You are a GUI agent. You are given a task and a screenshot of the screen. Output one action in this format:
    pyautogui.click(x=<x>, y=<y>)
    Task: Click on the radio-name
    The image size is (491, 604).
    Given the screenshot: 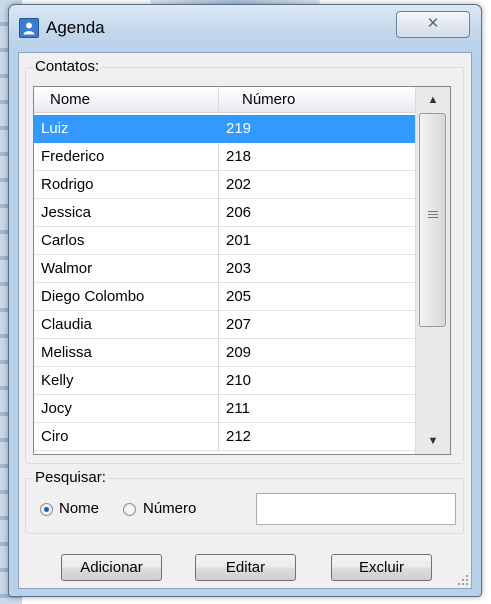 What is the action you would take?
    pyautogui.click(x=46, y=509)
    